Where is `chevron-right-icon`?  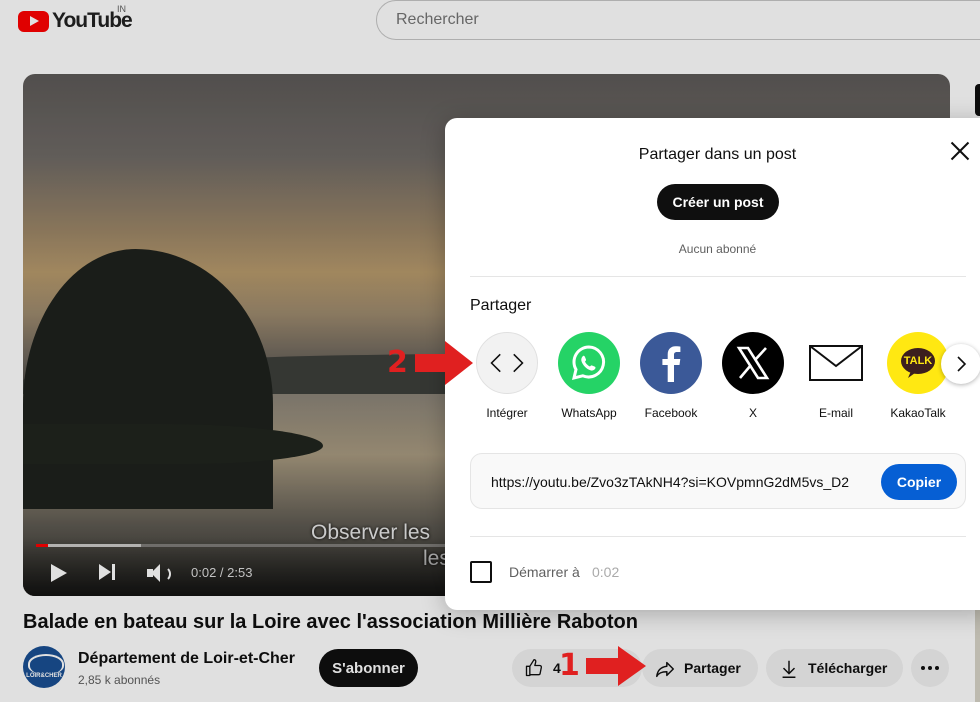
chevron-right-icon is located at coordinates (962, 364).